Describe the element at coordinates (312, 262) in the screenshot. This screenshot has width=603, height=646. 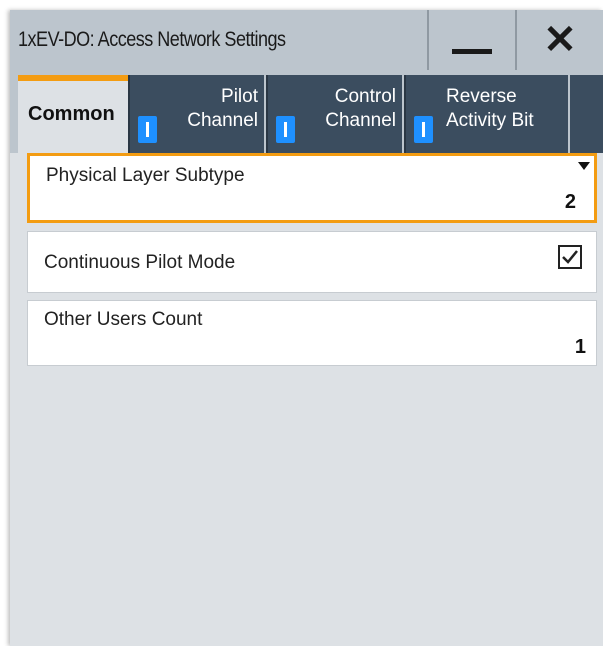
I see `continuous-pilot-mode-field: Continuous Pilot Mode` at that location.